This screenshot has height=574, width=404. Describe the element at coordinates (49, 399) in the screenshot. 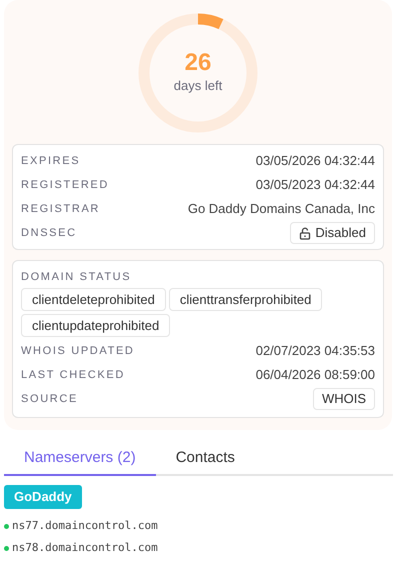

I see `field-label: SOURCE` at that location.